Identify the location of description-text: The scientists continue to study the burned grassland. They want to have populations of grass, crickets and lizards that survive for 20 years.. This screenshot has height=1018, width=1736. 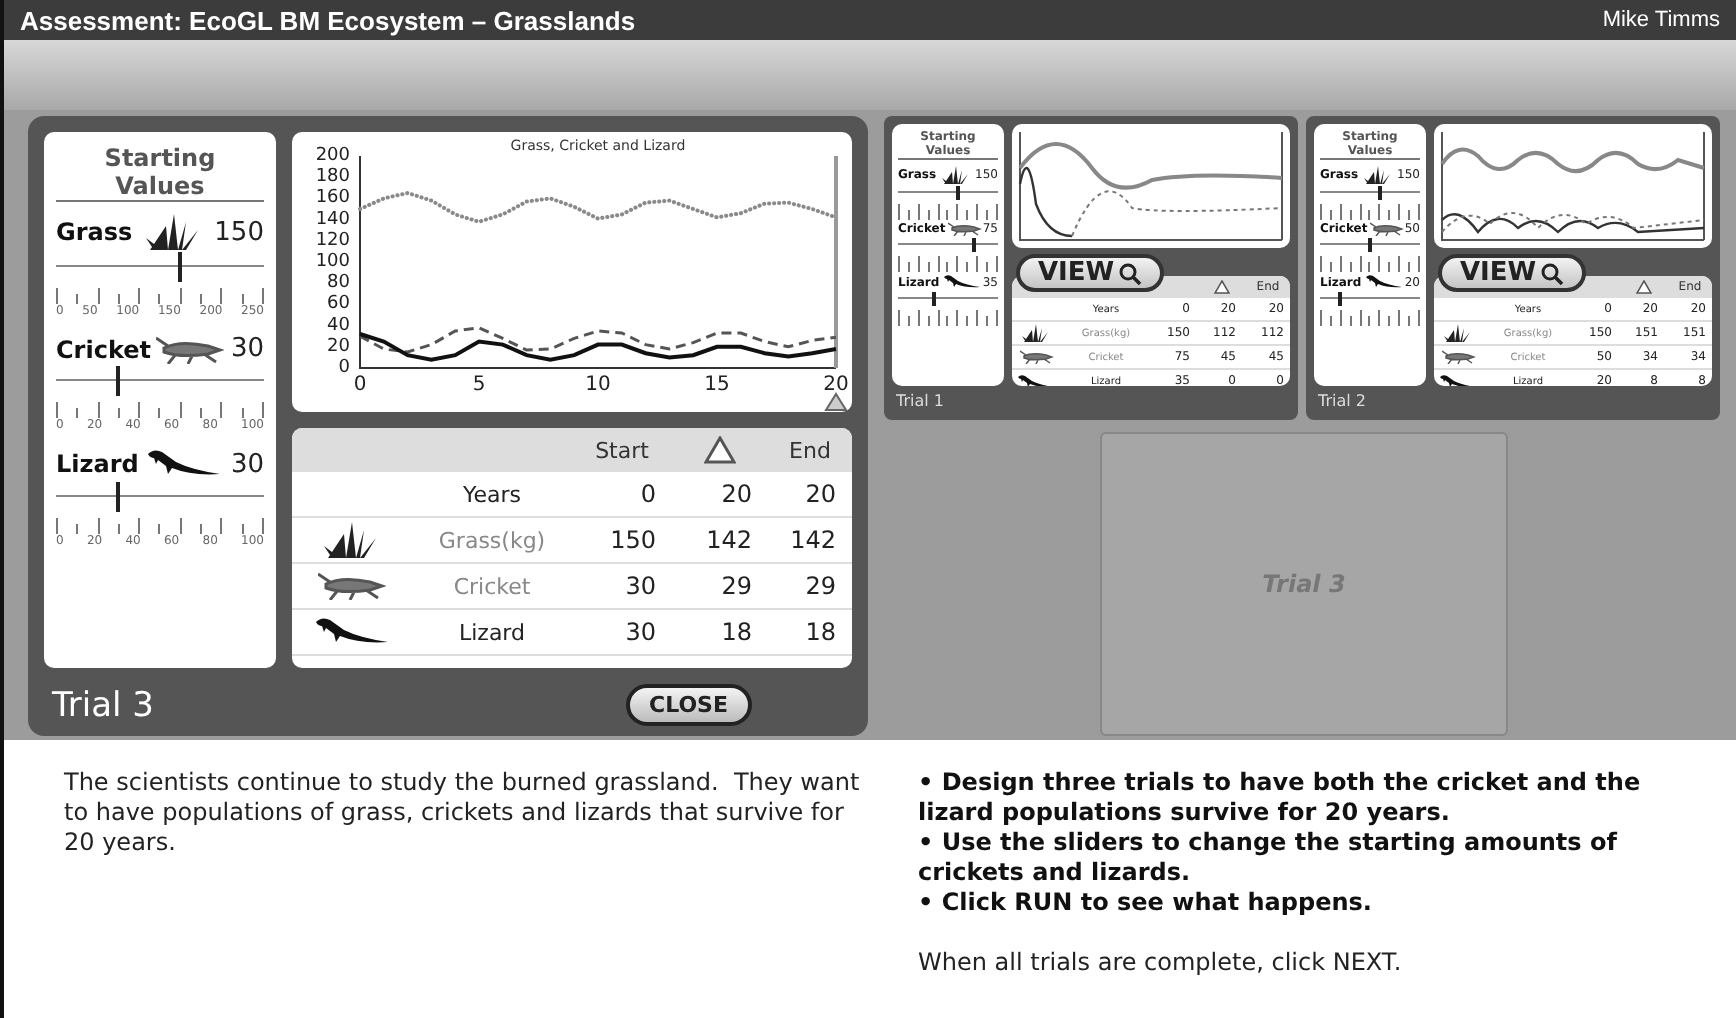
(463, 814).